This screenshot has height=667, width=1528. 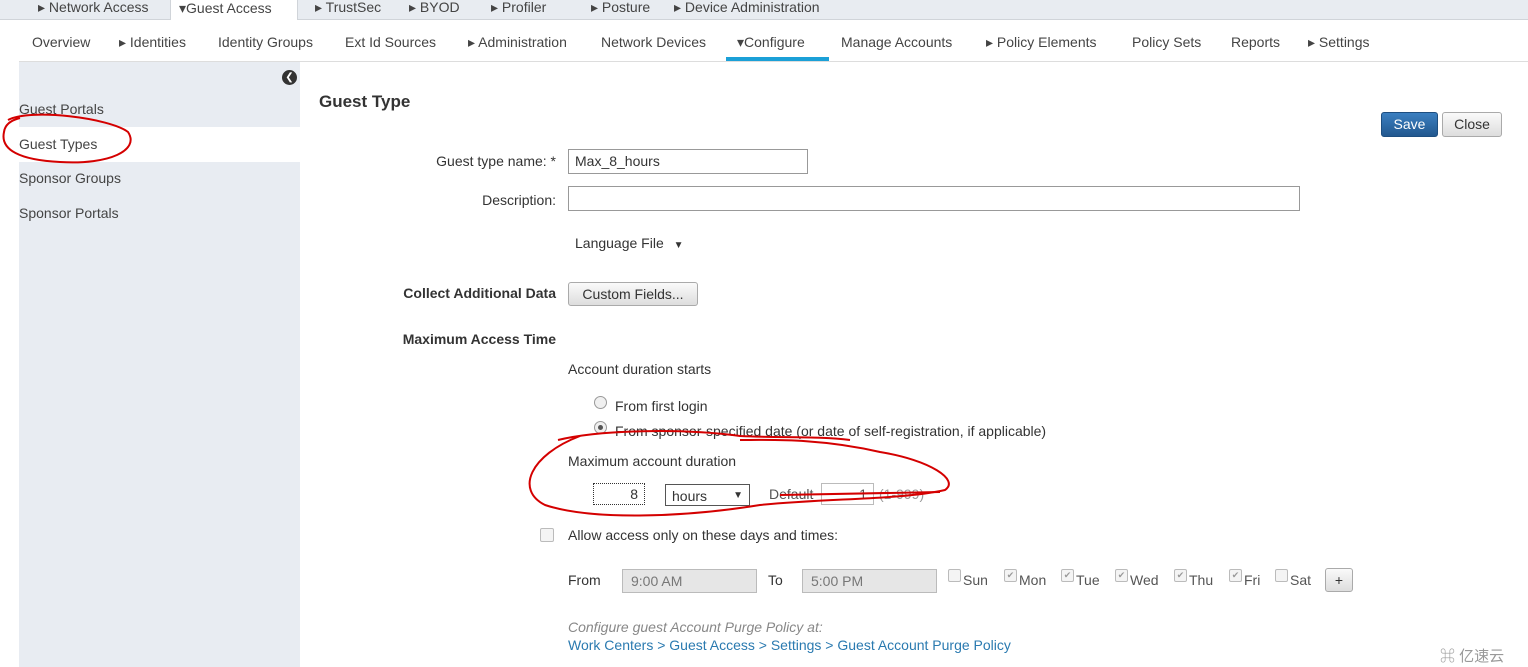 I want to click on annotation-circle-guest-types, so click(x=67, y=138).